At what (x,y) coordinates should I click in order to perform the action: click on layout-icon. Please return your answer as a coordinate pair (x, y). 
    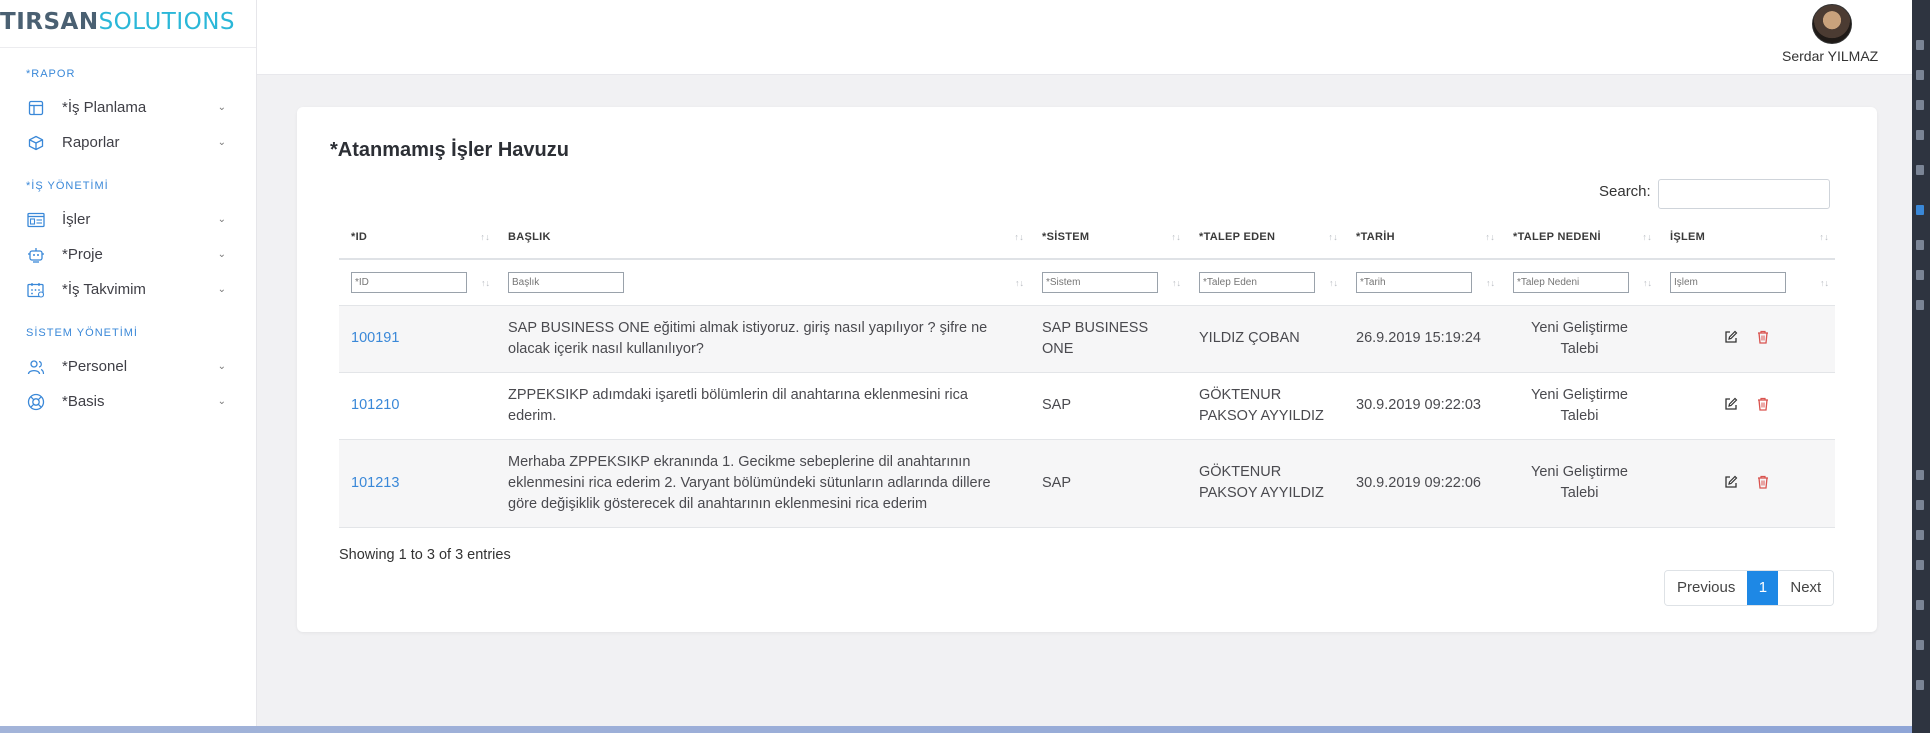
    Looking at the image, I should click on (36, 108).